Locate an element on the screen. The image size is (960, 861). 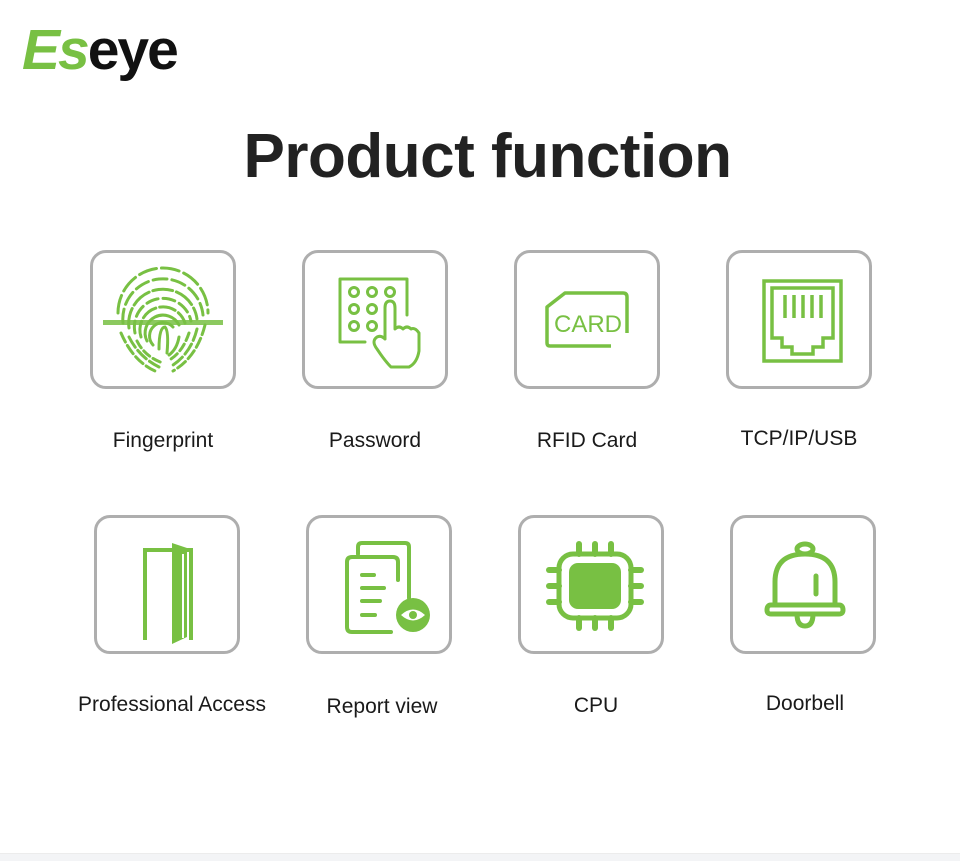
feature-card-rfid: CARD is located at coordinates (587, 319).